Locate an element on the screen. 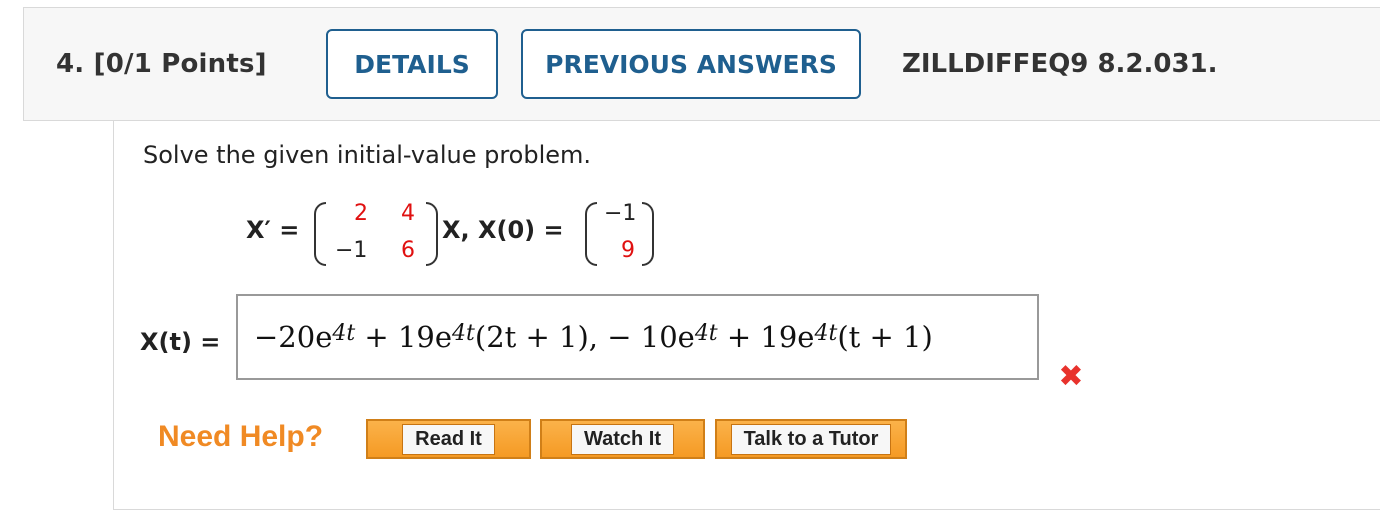 The image size is (1380, 532). vector-right-paren is located at coordinates (648, 234).